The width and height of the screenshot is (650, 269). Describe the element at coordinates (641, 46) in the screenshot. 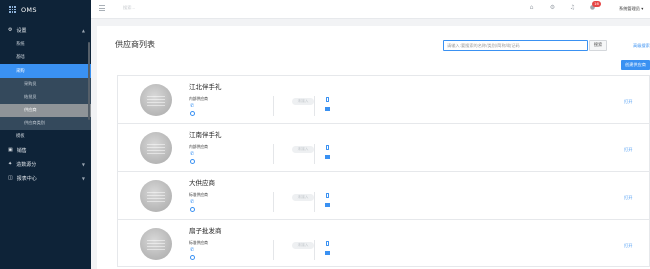

I see `advanced-search-link: 高级搜索` at that location.